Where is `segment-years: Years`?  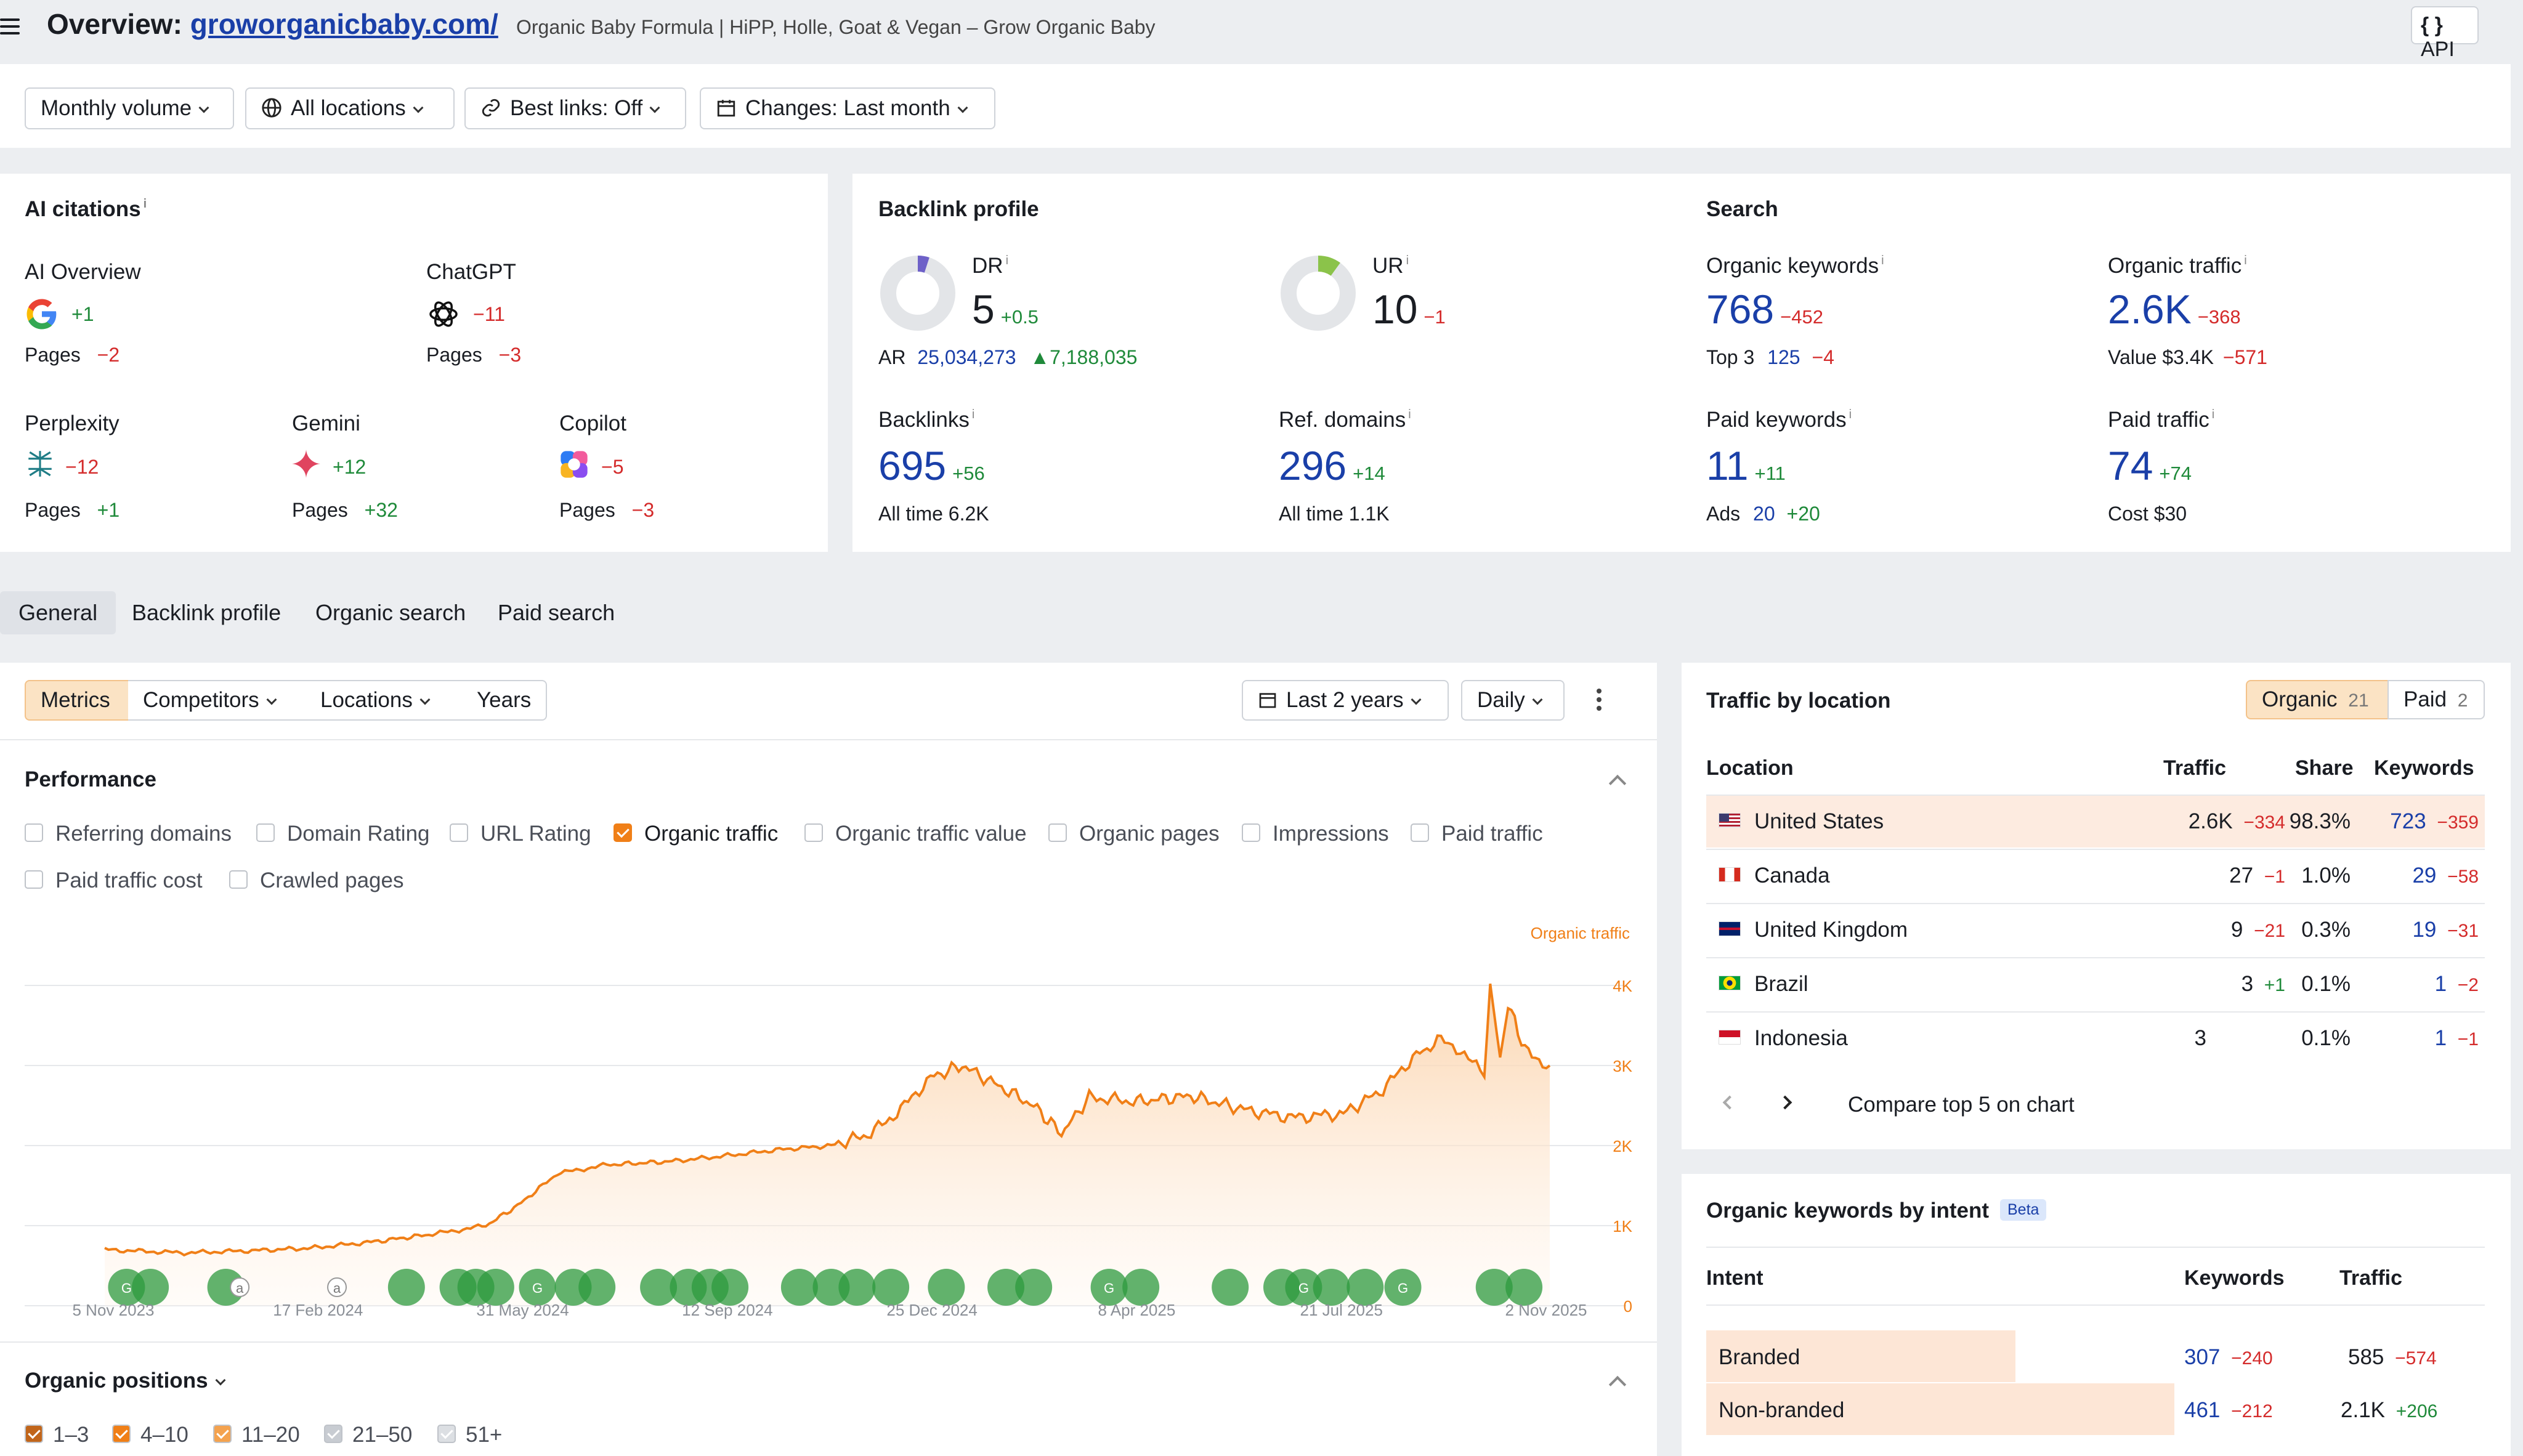
segment-years: Years is located at coordinates (505, 700).